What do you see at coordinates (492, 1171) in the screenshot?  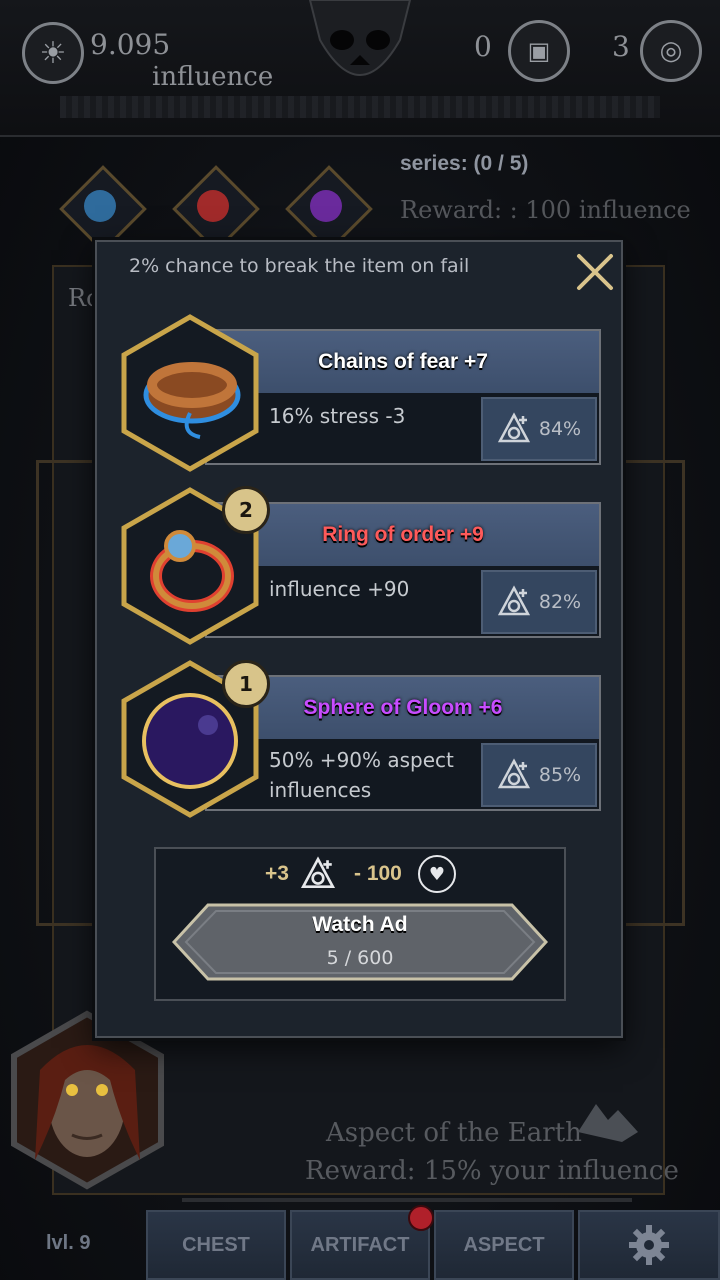 I see `aspect-reward: Reward: 15% your influence` at bounding box center [492, 1171].